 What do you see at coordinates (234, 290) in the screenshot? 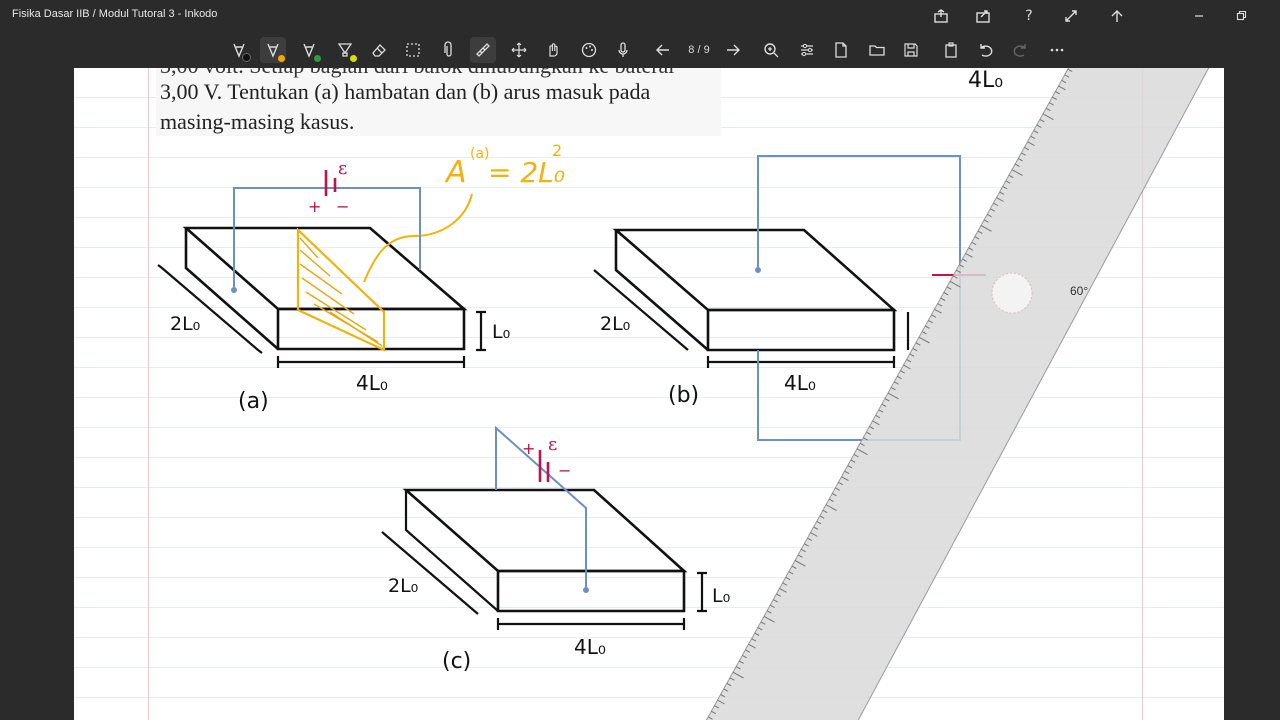
I see `contact-point-a` at bounding box center [234, 290].